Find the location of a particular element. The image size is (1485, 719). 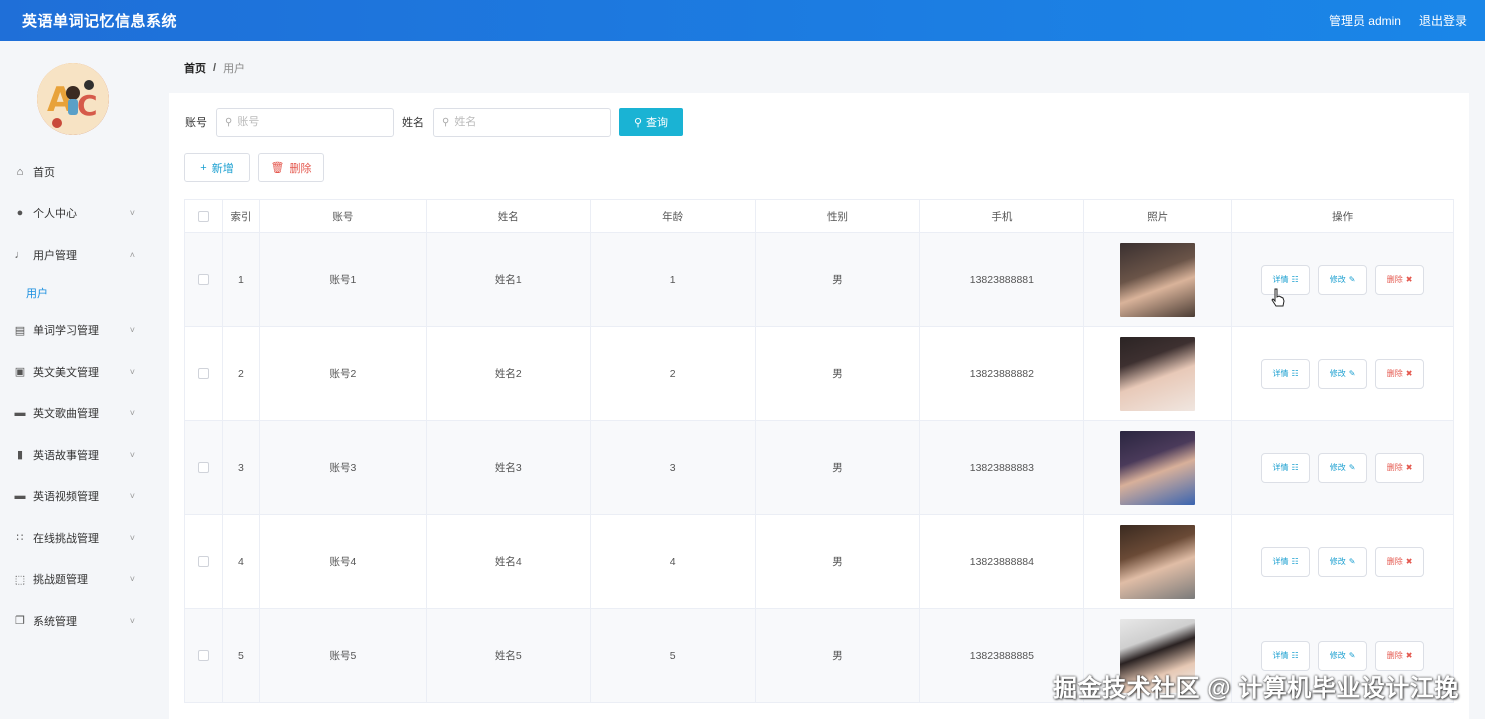

watermark: 掘金技术社区 @ 计算机毕业设计江挽 is located at coordinates (1256, 688).